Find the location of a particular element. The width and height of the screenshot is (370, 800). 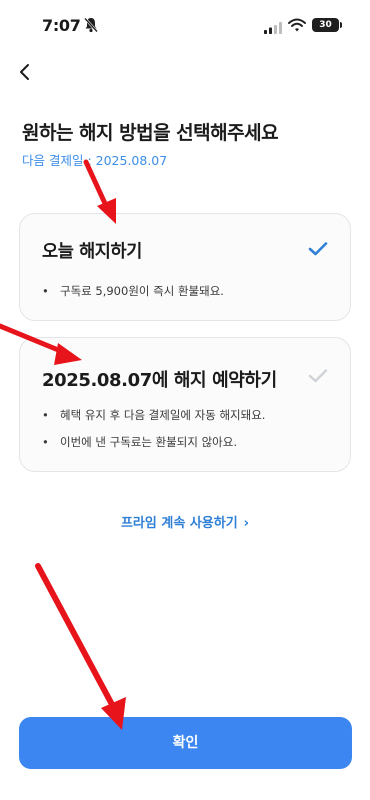

option-card-cancel-today: 오늘 해지하기 • 구독료 5,900원이 즉시 환불돼요. is located at coordinates (185, 267).